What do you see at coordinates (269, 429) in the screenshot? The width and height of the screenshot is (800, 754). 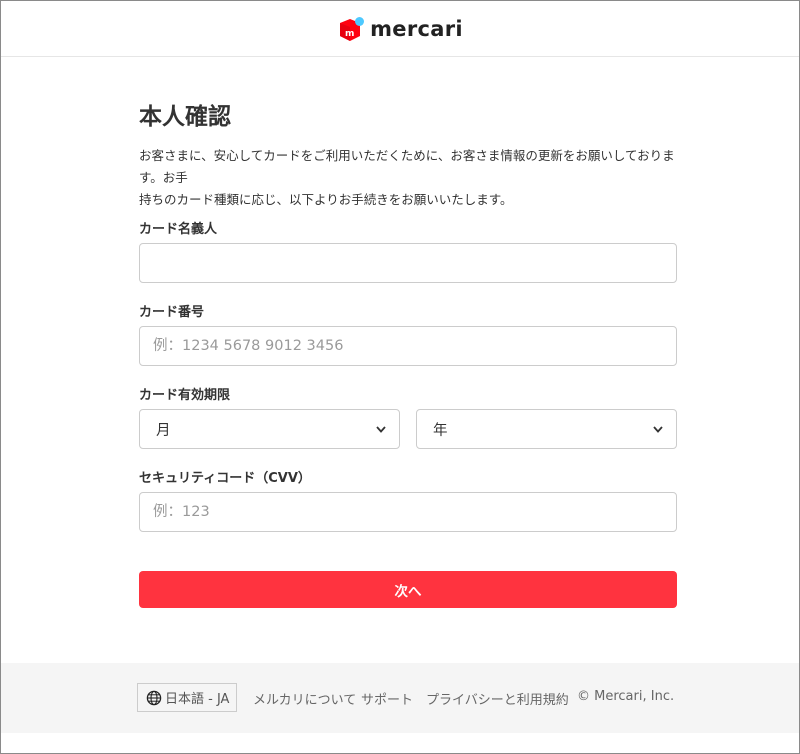 I see `expiry-month-select: 月` at bounding box center [269, 429].